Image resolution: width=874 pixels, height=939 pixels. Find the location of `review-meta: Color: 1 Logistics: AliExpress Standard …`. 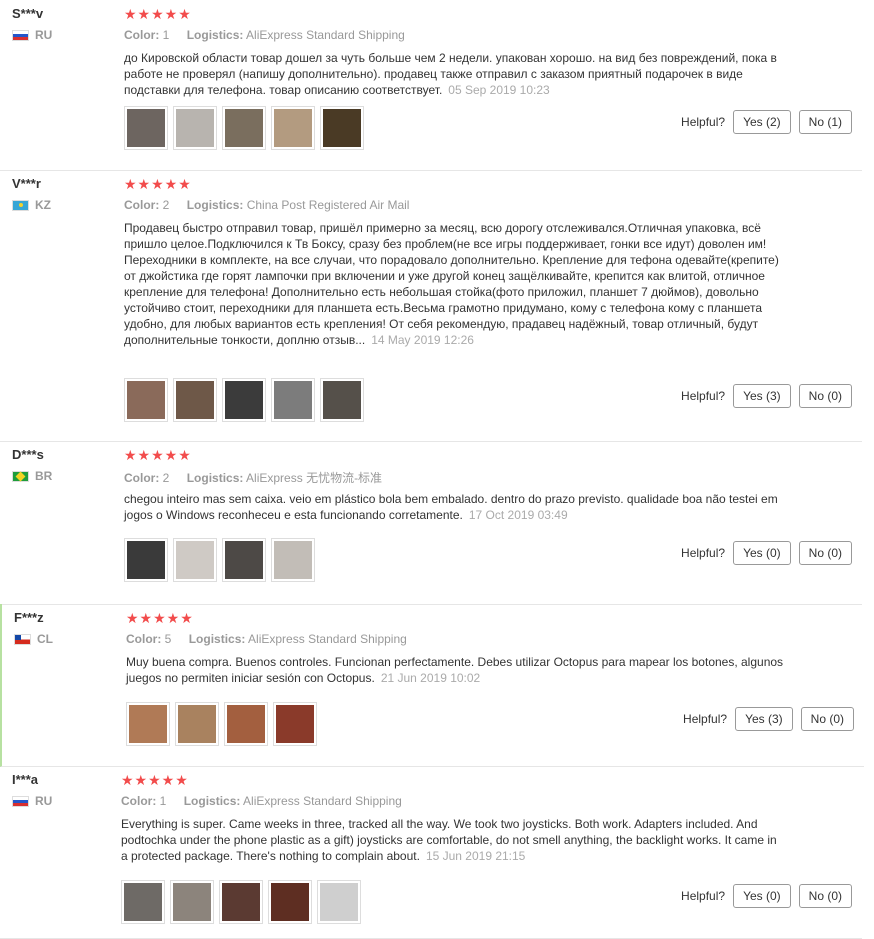

review-meta: Color: 1 Logistics: AliExpress Standard … is located at coordinates (264, 35).